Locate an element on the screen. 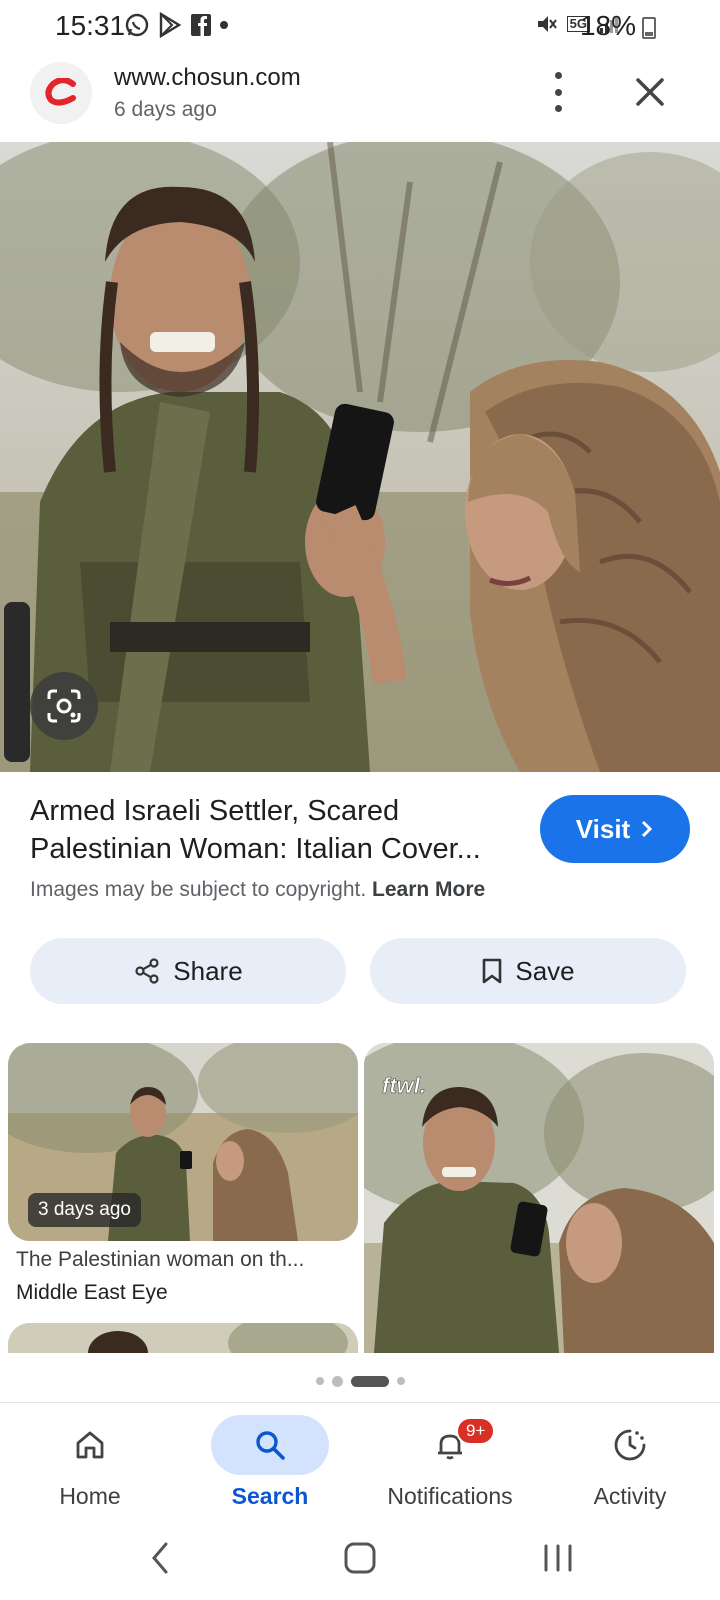 The height and width of the screenshot is (1600, 720). chosun-logo-icon is located at coordinates (60, 92).